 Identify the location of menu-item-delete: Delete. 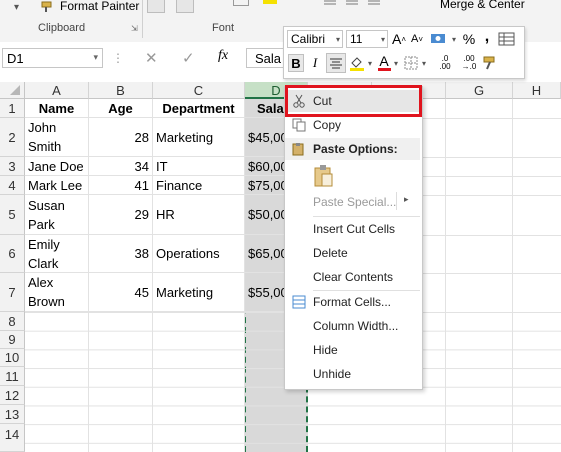
(352, 253).